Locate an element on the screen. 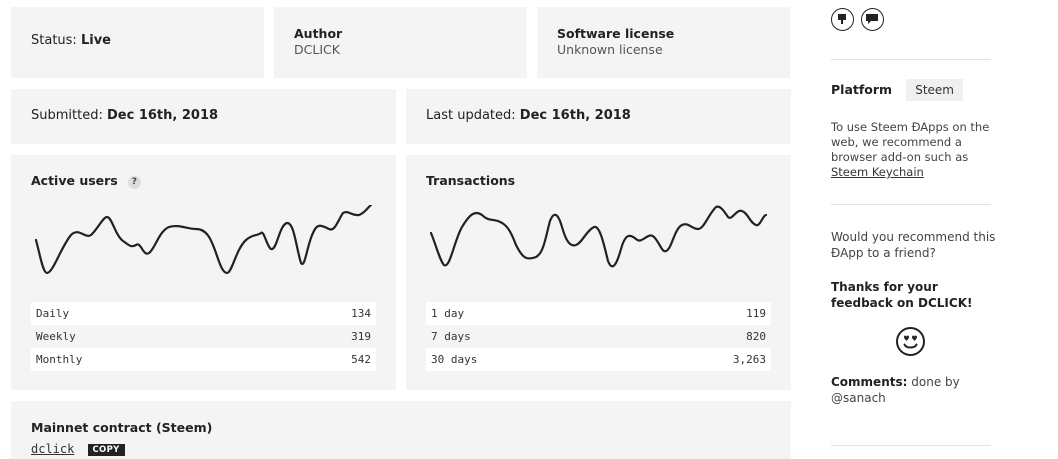  license-value: Unknown license is located at coordinates (610, 49).